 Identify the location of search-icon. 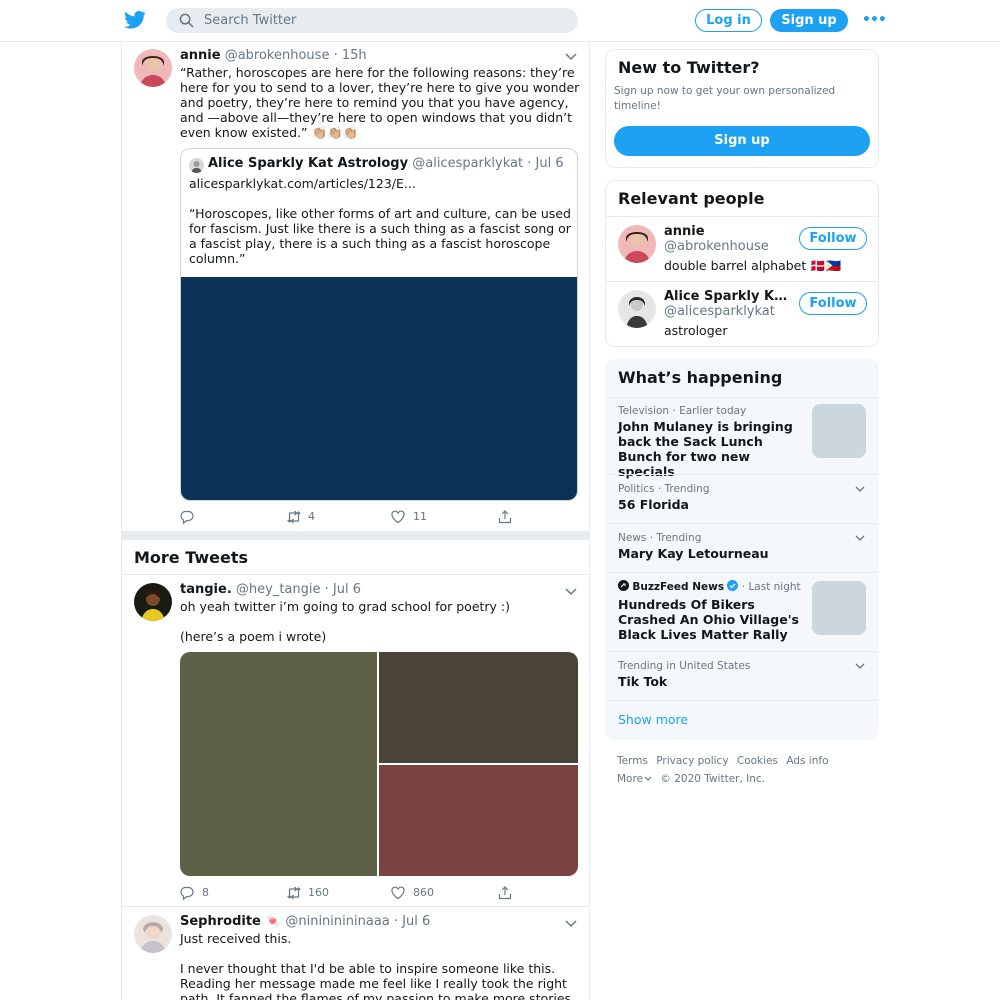
(186, 20).